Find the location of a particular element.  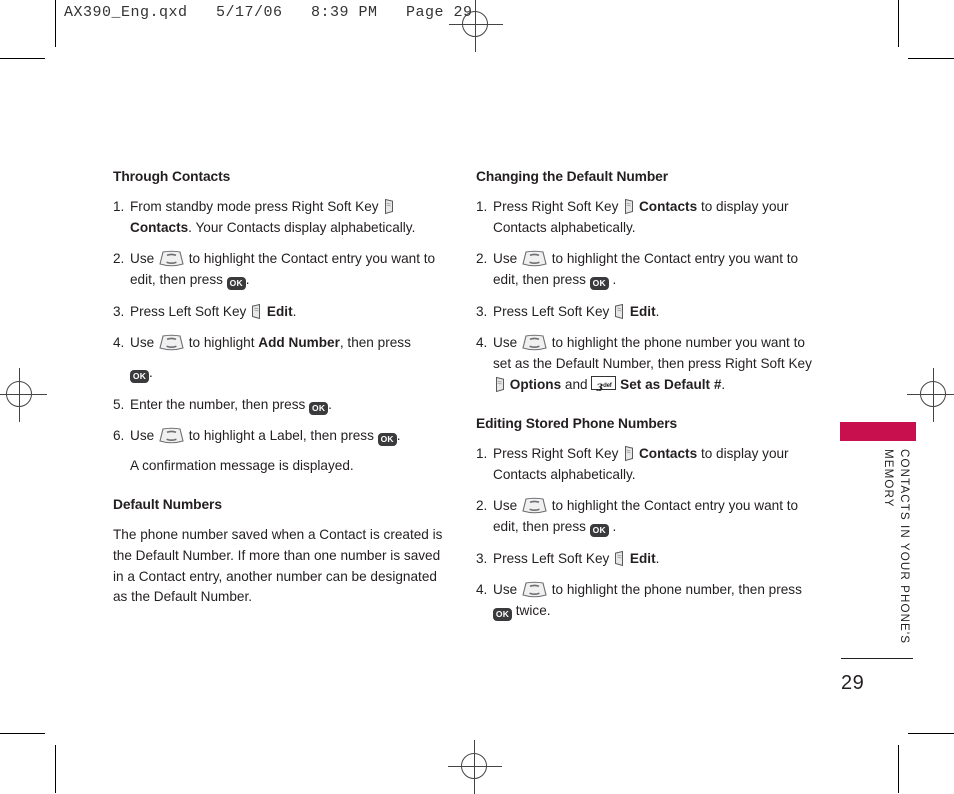

step-number: 5. is located at coordinates (119, 404).